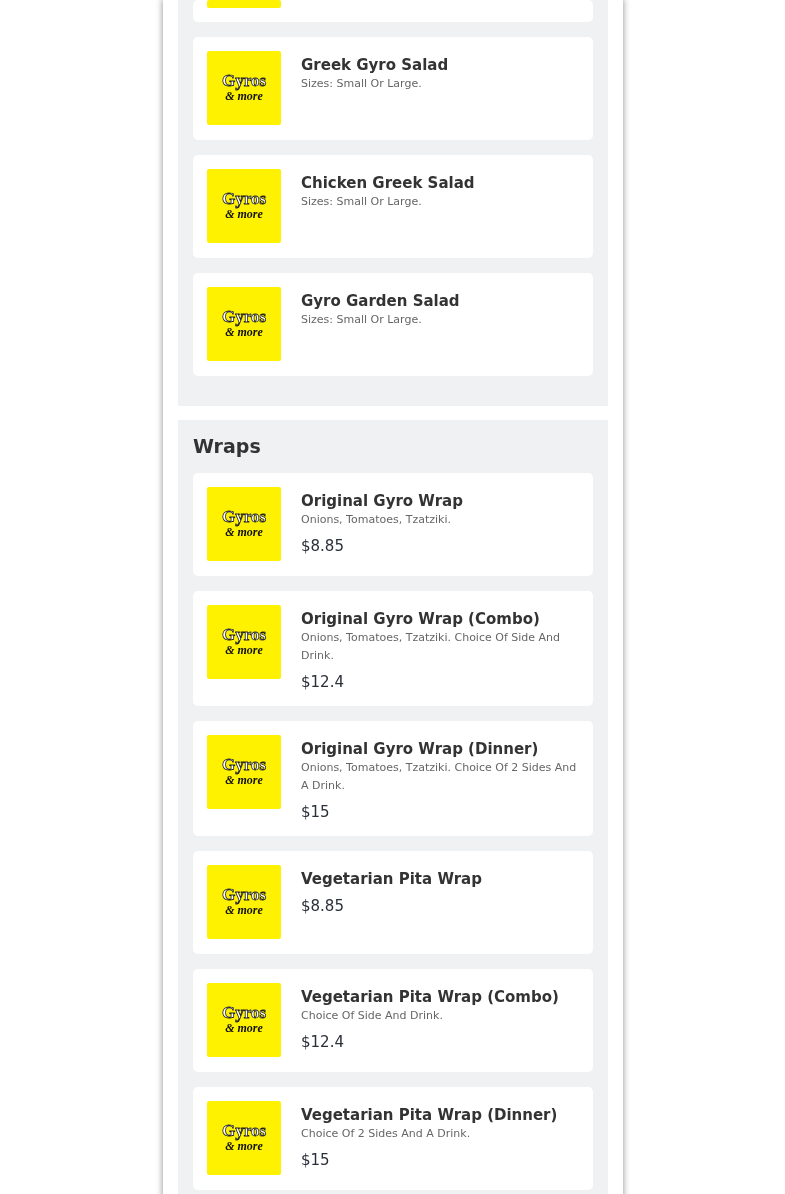  I want to click on menu-card: Gyros & more Gyro Garden Salad Sizes: Small Or Large., so click(393, 324).